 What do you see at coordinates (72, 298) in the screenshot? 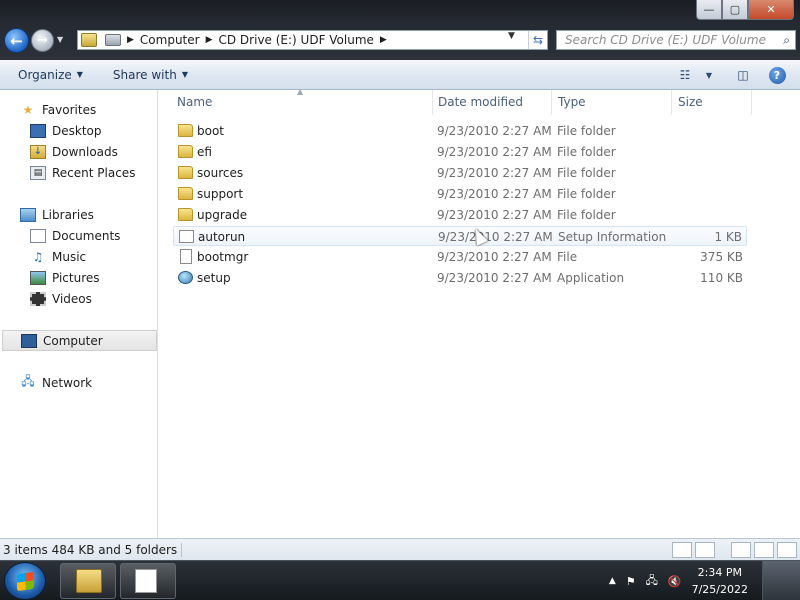
I see `sidebar-item-label: Videos` at bounding box center [72, 298].